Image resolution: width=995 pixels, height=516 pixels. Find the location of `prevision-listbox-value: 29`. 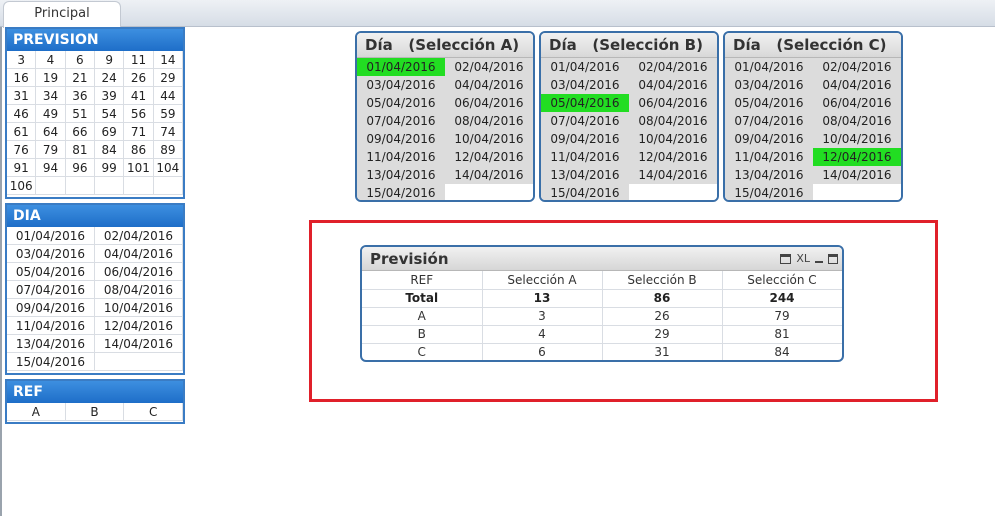

prevision-listbox-value: 29 is located at coordinates (168, 78).